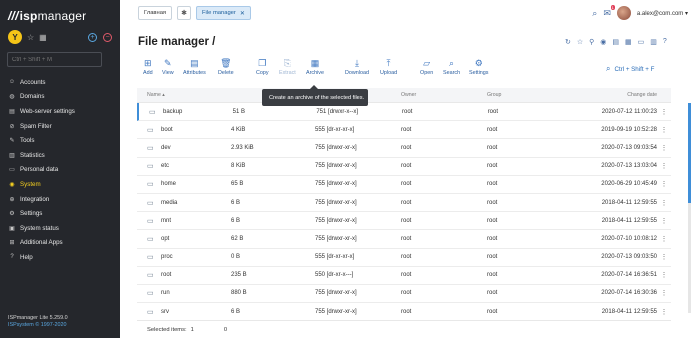 This screenshot has height=338, width=696. What do you see at coordinates (615, 42) in the screenshot?
I see `export-icon: ▤` at bounding box center [615, 42].